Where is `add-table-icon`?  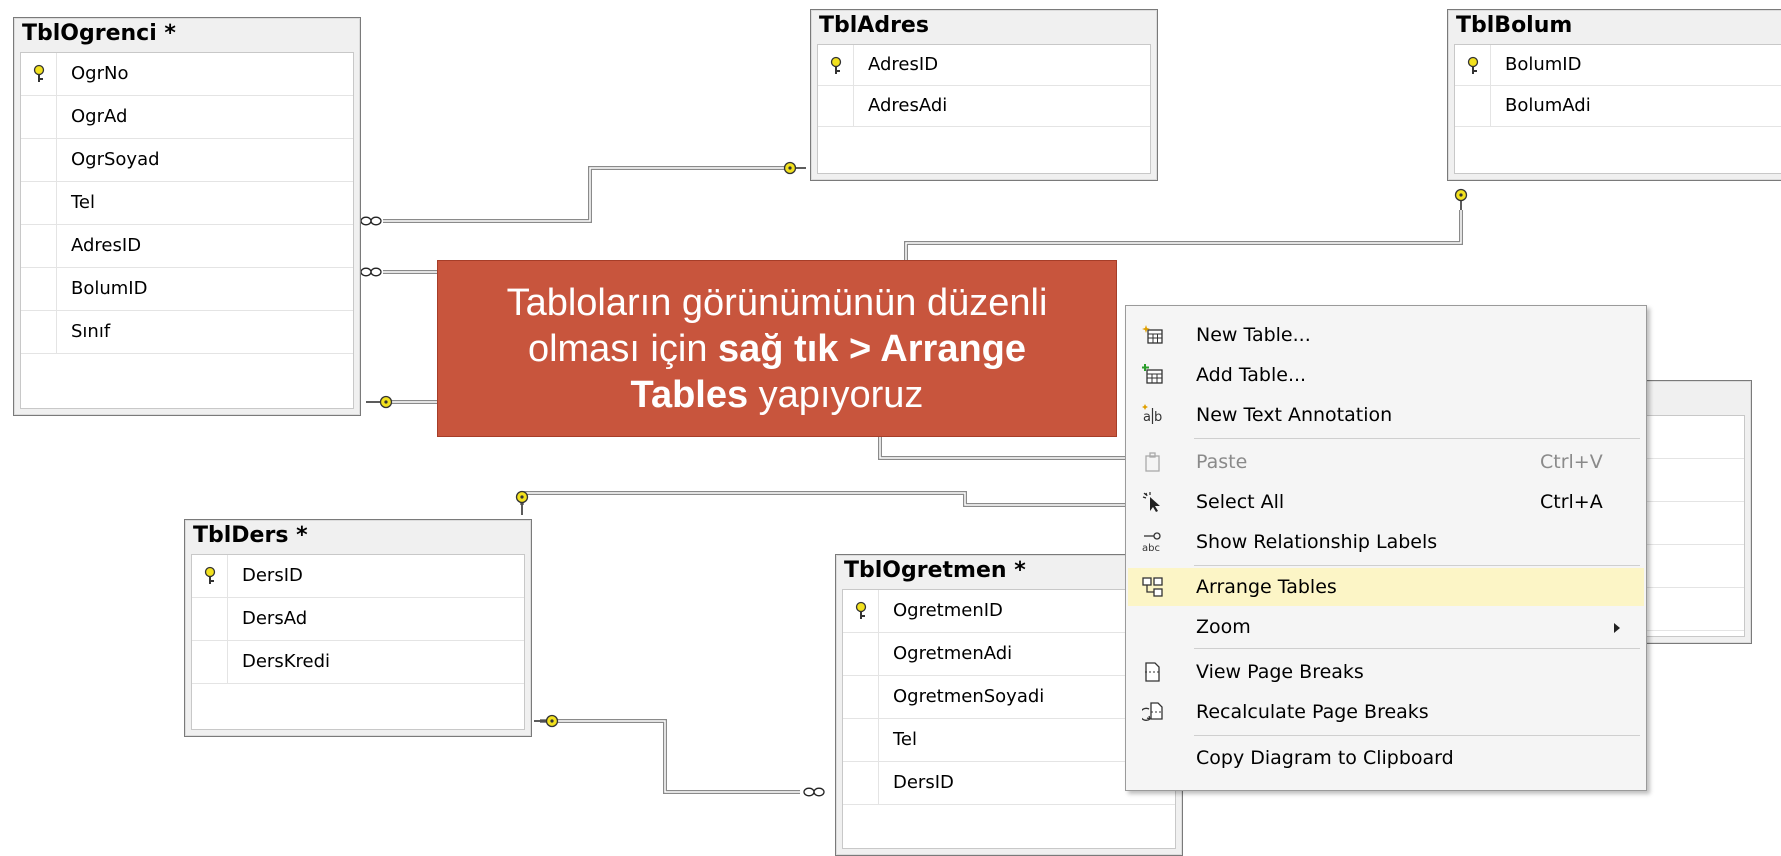
add-table-icon is located at coordinates (1152, 374).